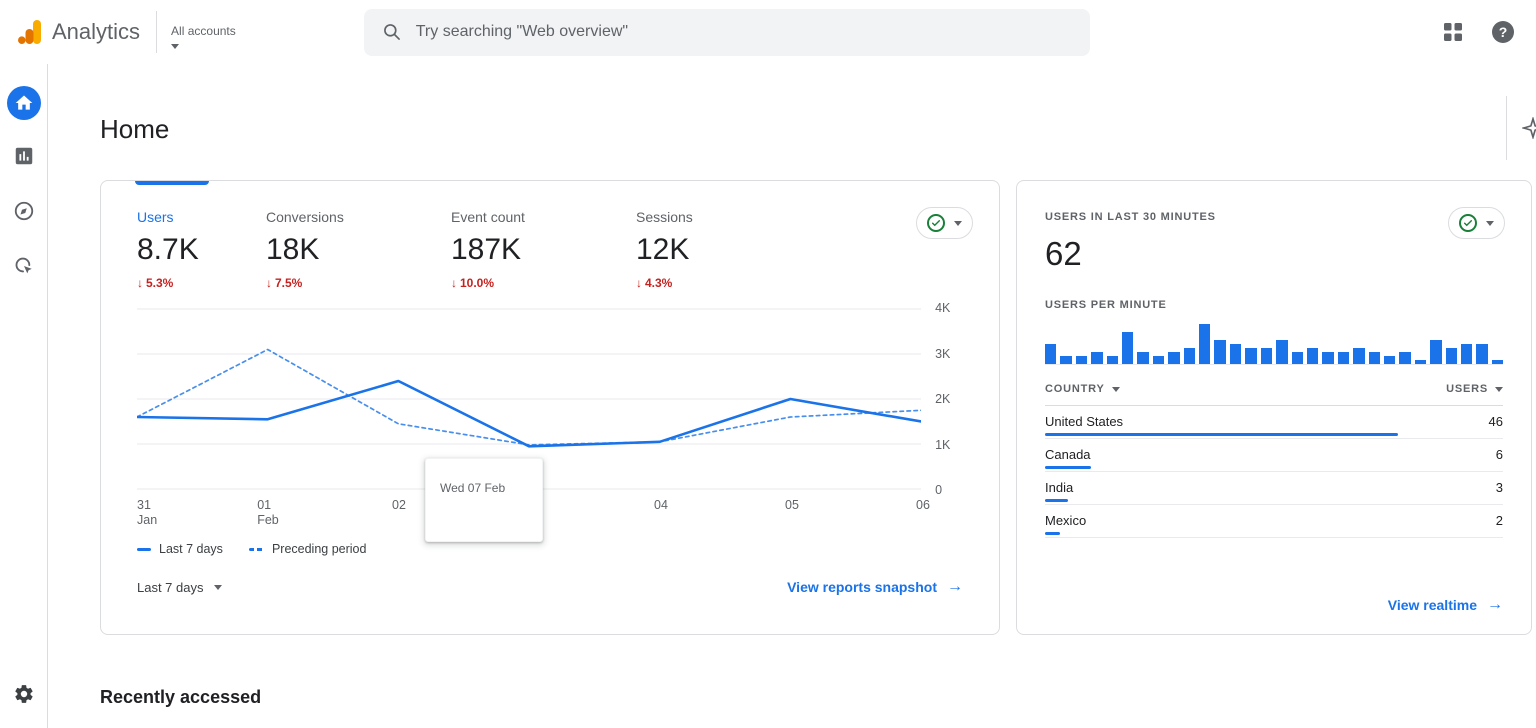  I want to click on y-tick-label: 2K, so click(943, 399).